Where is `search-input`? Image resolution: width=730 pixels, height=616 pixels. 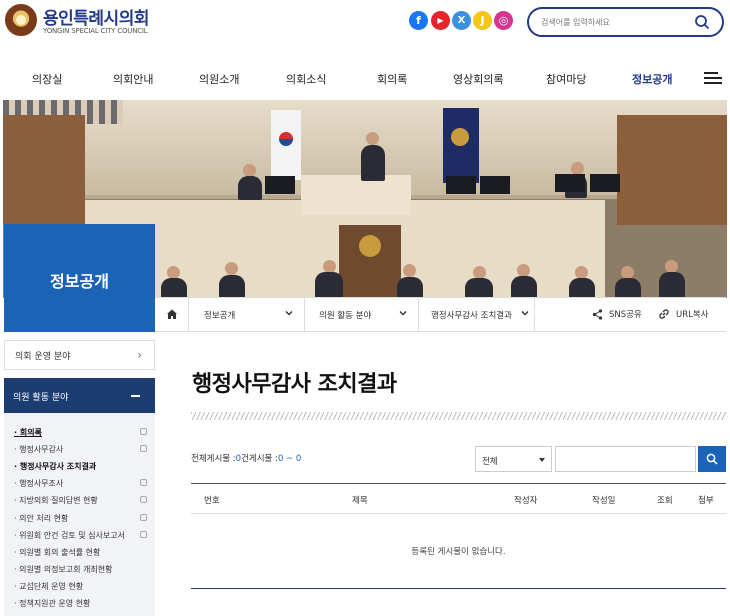
search-input is located at coordinates (616, 22).